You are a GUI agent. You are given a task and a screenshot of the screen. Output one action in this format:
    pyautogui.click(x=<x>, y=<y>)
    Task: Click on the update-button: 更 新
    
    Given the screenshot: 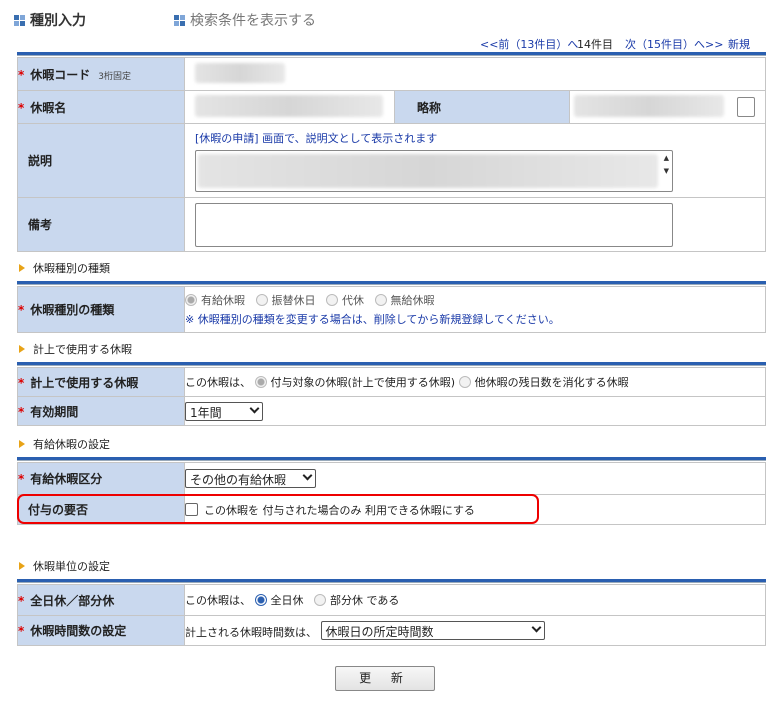 What is the action you would take?
    pyautogui.click(x=385, y=678)
    